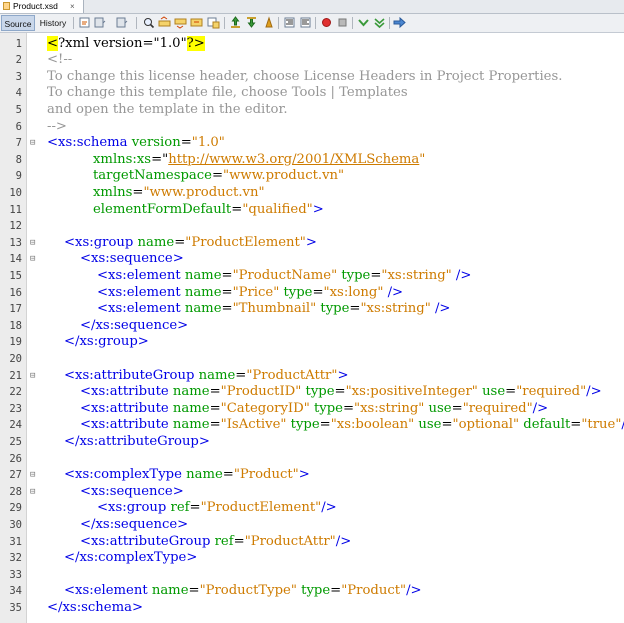  I want to click on find-icon, so click(148, 22).